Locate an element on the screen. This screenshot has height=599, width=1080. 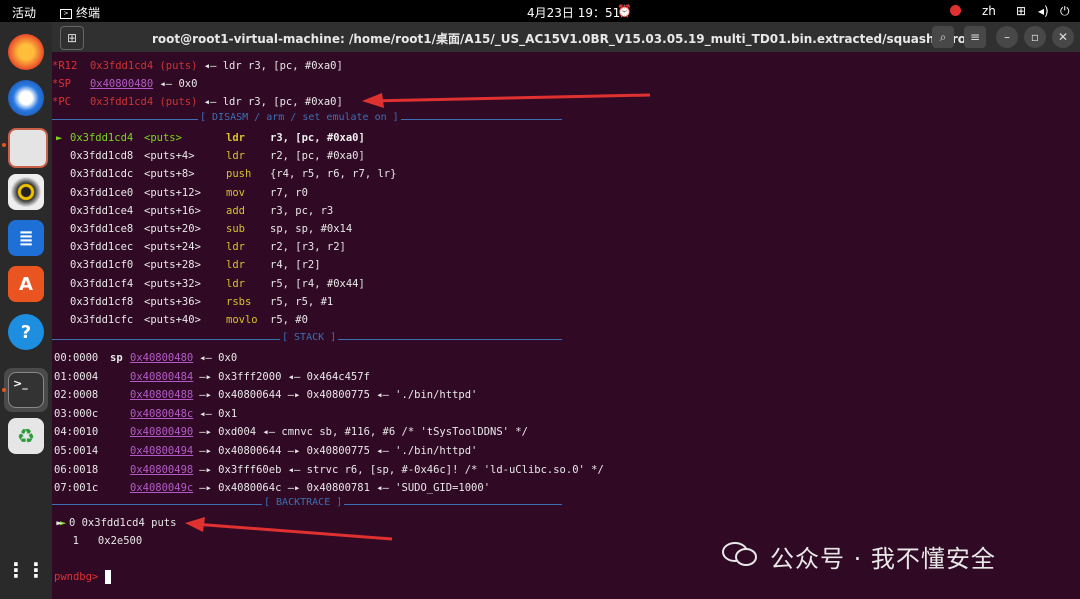
search-icon: ⌕ is located at coordinates (943, 37).